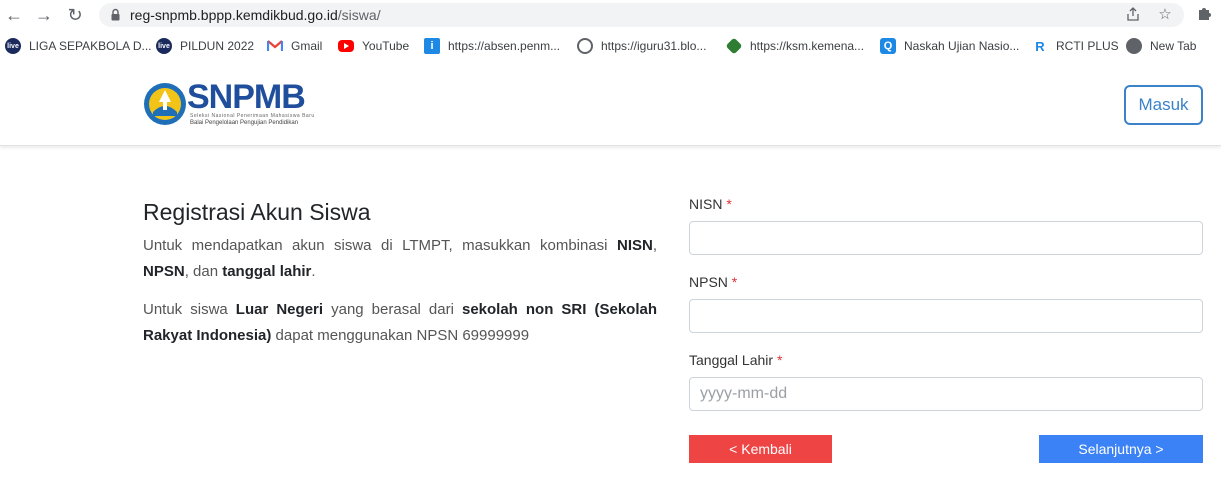 This screenshot has height=480, width=1221. I want to click on logo-wordmark: SNPMB, so click(246, 97).